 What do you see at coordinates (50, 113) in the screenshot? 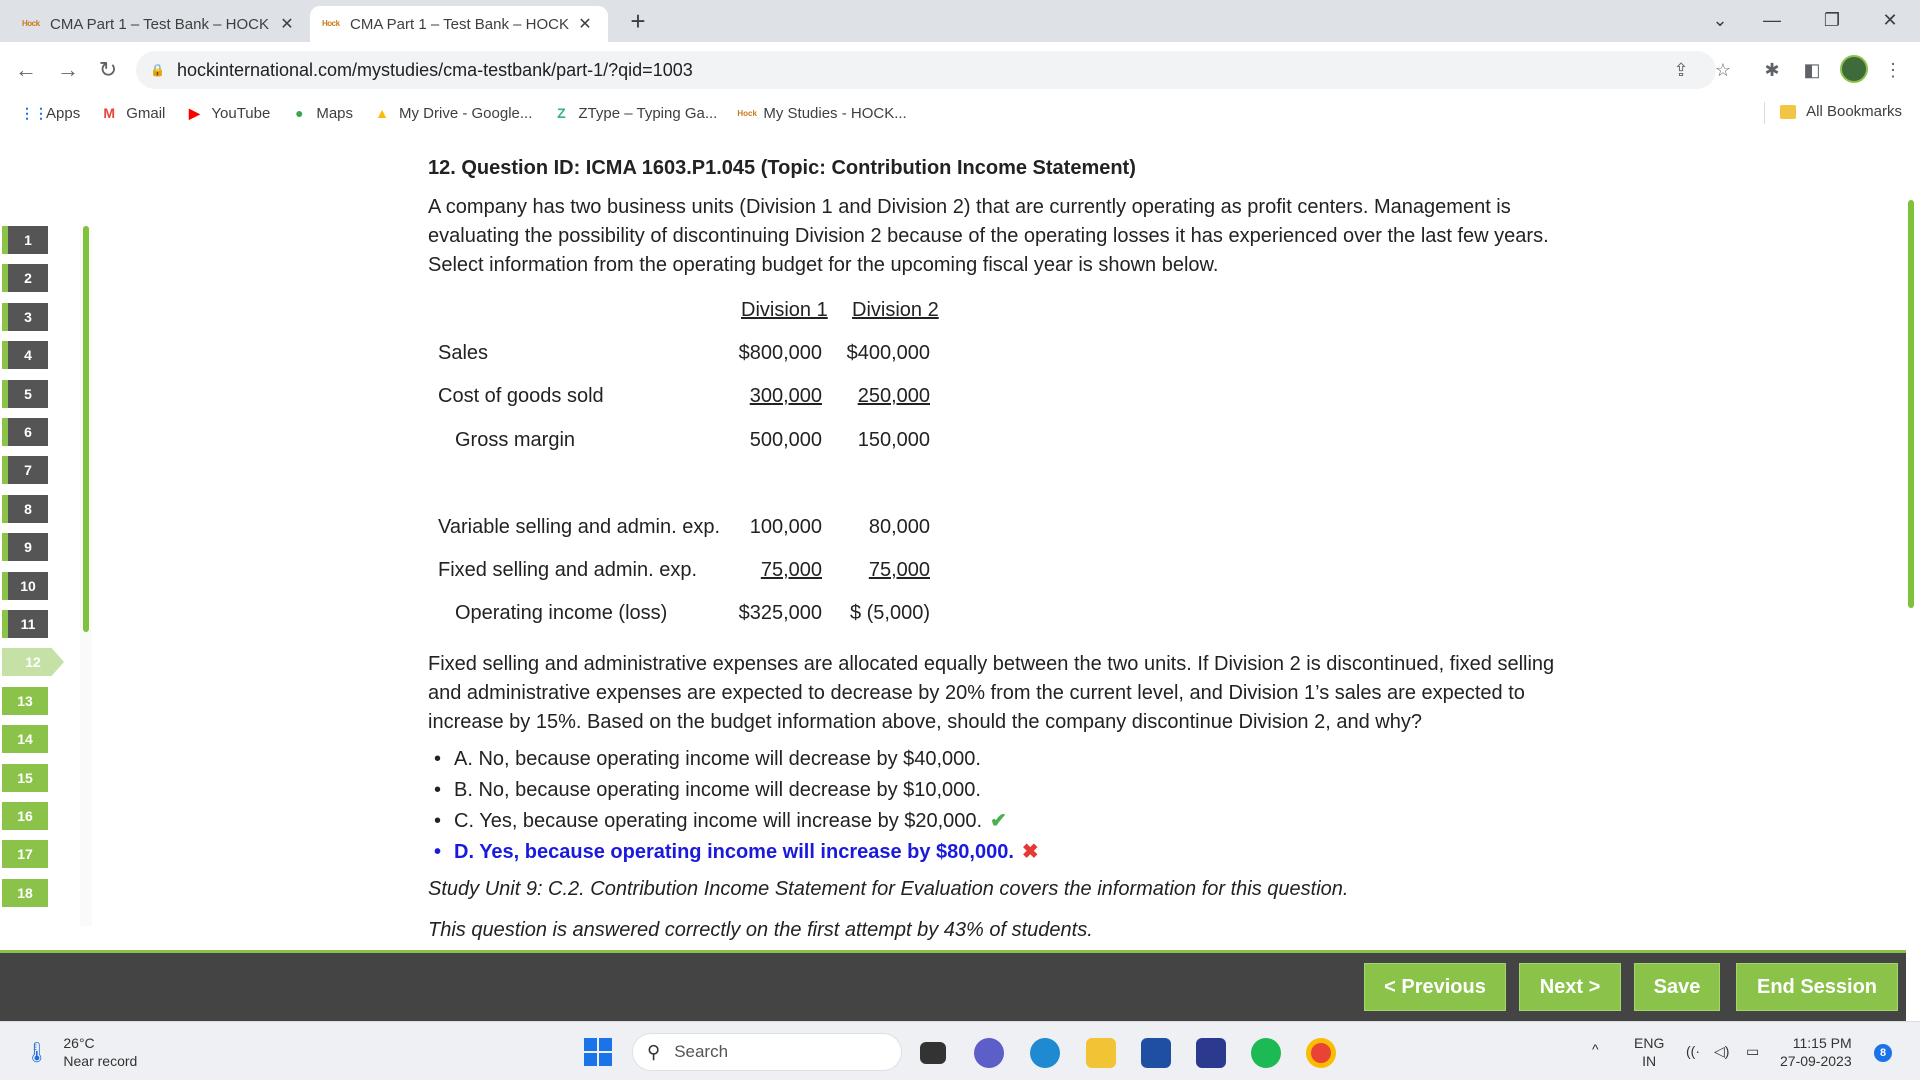
I see `bookmark-apps: ⋮⋮ Apps` at bounding box center [50, 113].